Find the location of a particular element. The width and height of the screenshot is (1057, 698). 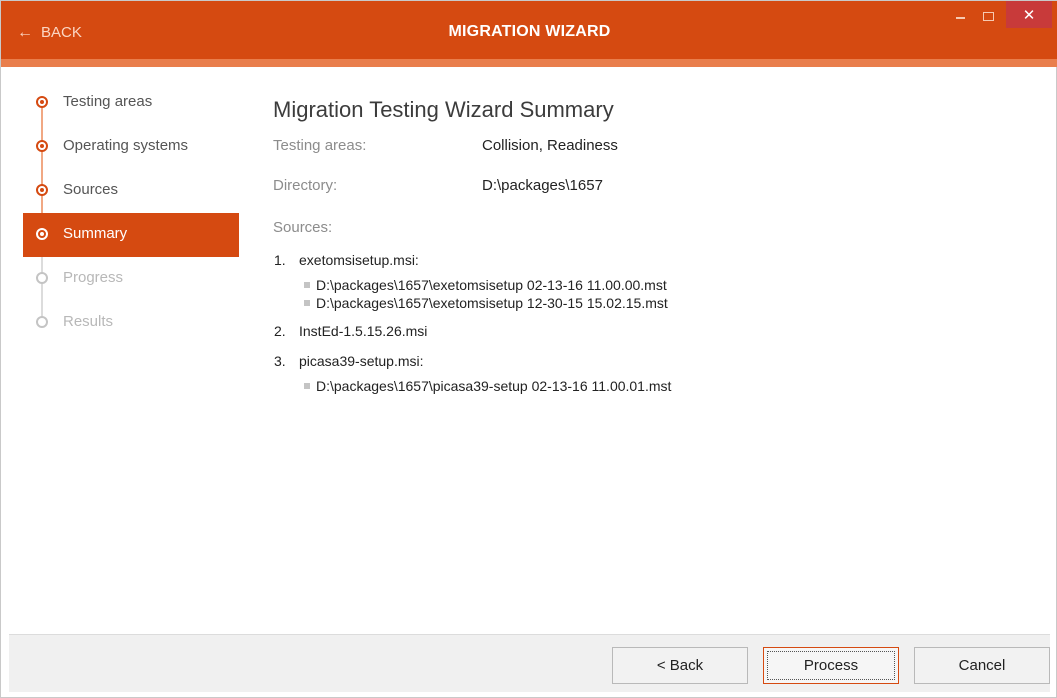

step-label: Testing areas is located at coordinates (108, 101).